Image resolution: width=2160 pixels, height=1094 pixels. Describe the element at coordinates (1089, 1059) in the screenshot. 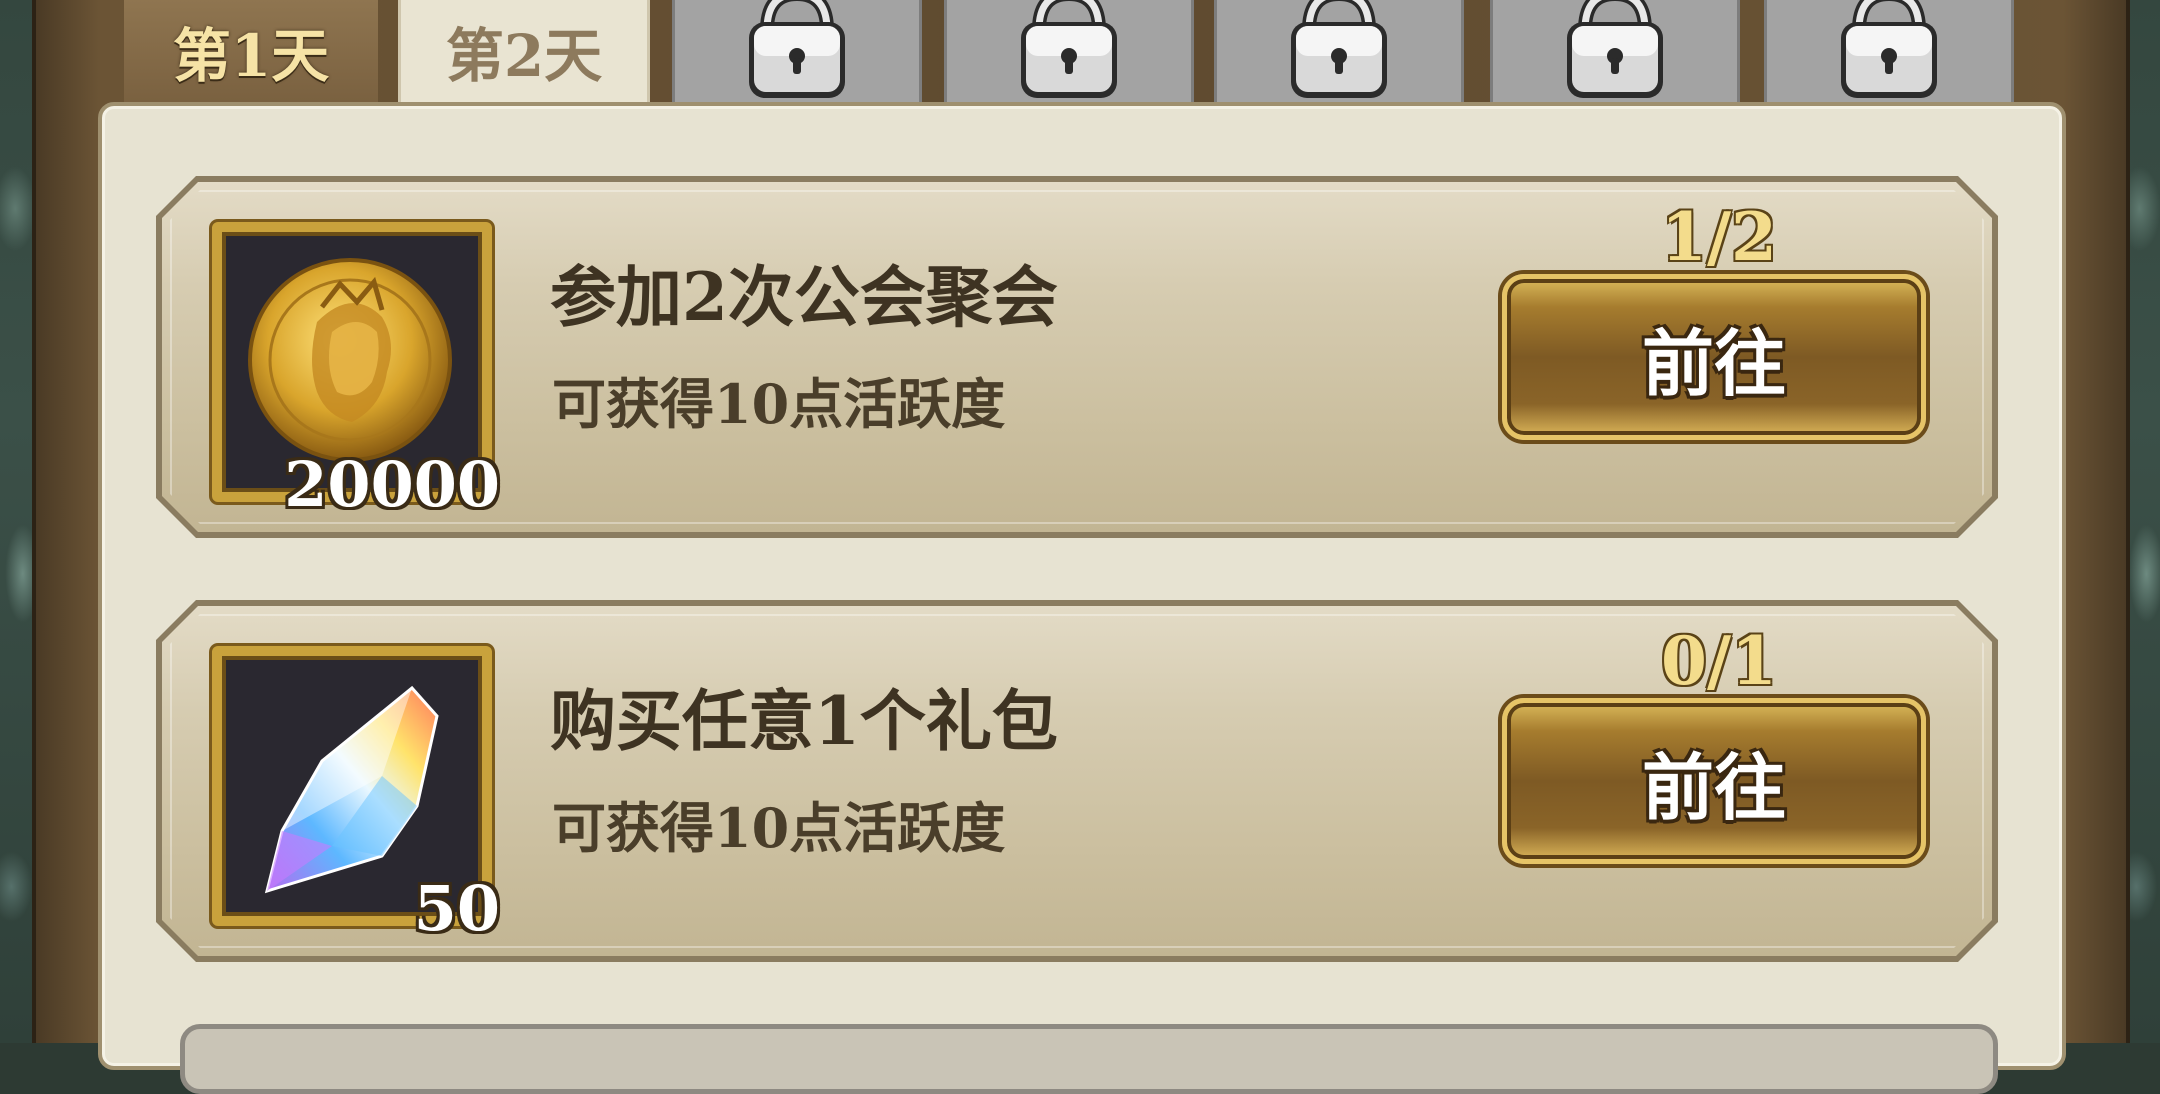

I see `next-task-card` at that location.